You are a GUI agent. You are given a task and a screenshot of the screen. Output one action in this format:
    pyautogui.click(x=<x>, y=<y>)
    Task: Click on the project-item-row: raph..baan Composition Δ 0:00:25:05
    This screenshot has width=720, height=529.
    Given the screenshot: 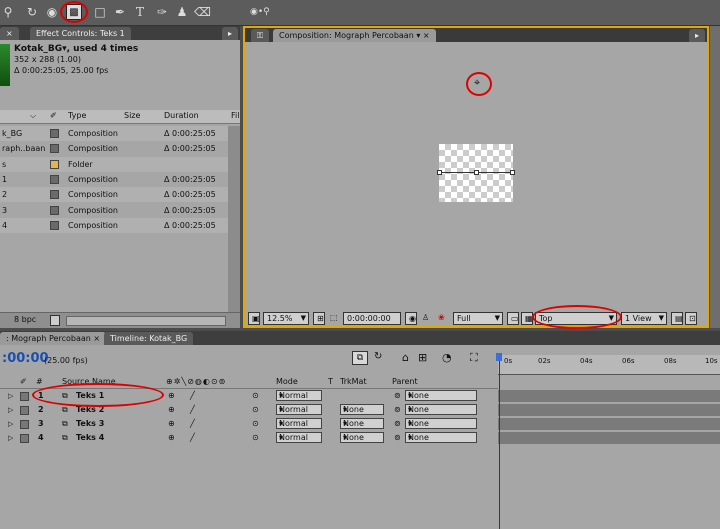 What is the action you would take?
    pyautogui.click(x=114, y=149)
    